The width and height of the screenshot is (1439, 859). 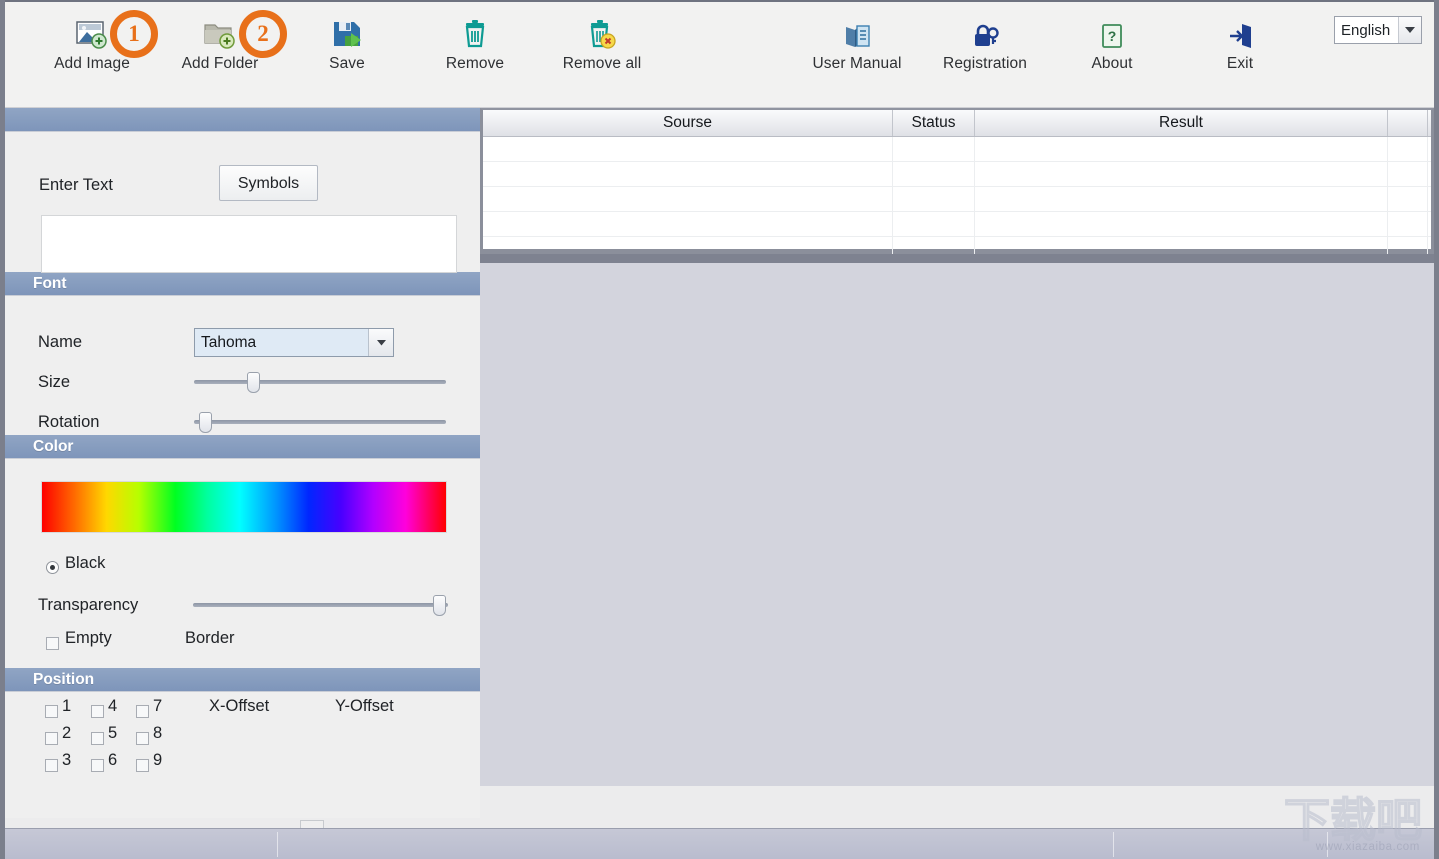 What do you see at coordinates (602, 63) in the screenshot?
I see `toolbar-label: Remove all` at bounding box center [602, 63].